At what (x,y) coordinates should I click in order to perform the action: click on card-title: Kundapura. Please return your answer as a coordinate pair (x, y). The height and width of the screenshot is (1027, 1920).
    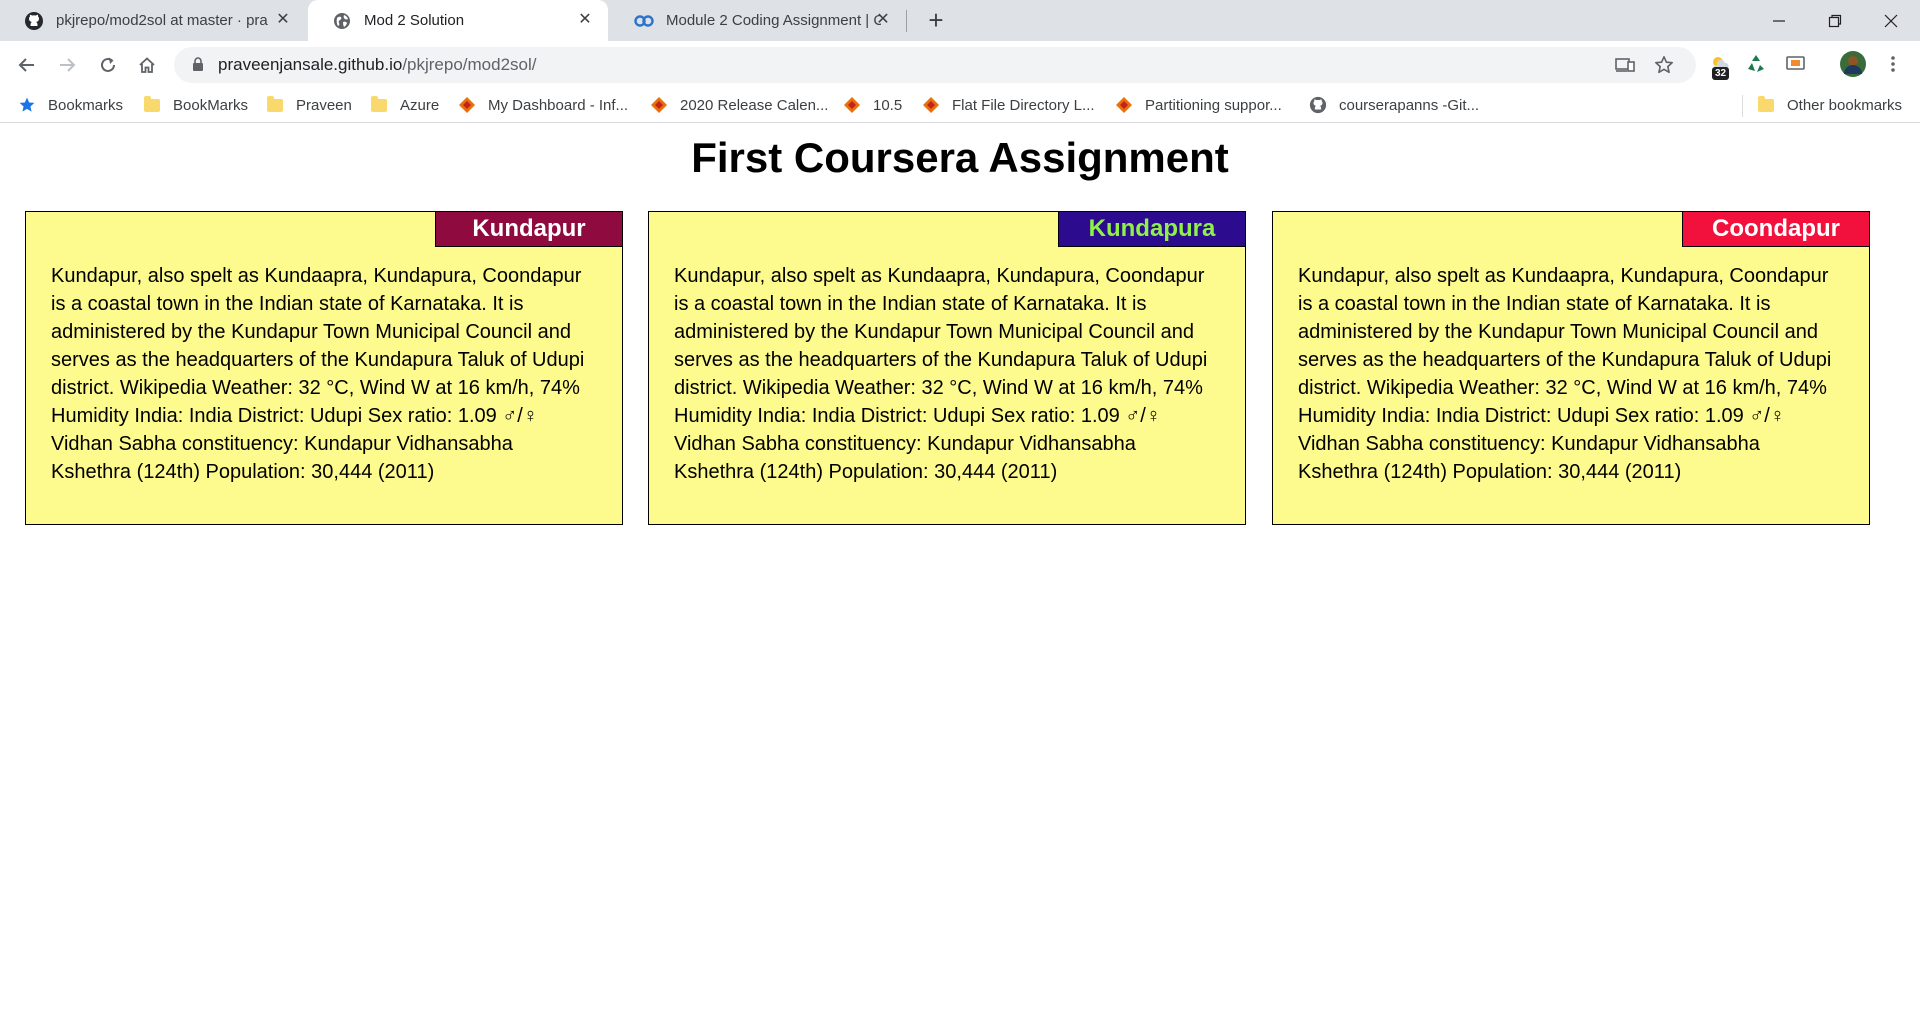
    Looking at the image, I should click on (1152, 229).